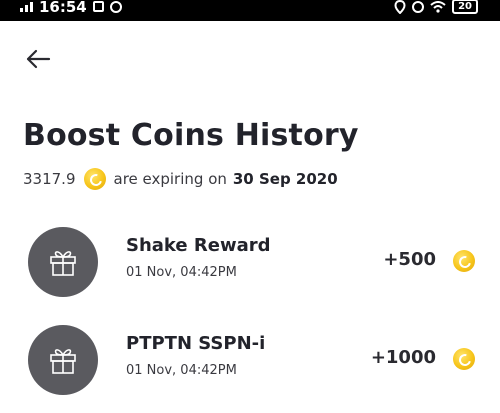  I want to click on expiry-summary: 3317.9 are expiring on 30 Sep 2020, so click(180, 179).